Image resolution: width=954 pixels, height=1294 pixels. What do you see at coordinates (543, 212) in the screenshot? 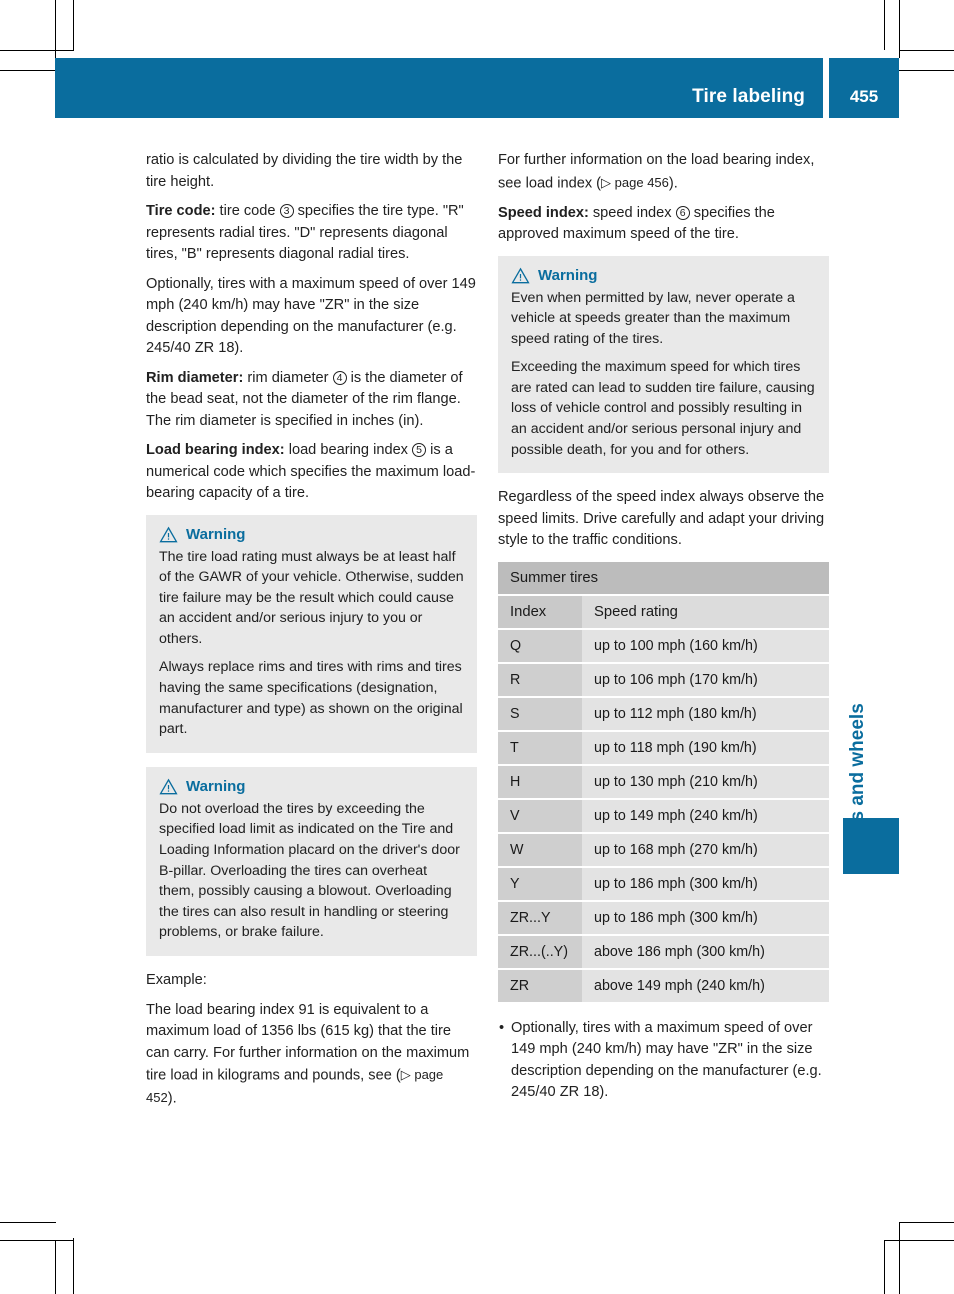
I see `label-speed-index: Speed index:` at bounding box center [543, 212].